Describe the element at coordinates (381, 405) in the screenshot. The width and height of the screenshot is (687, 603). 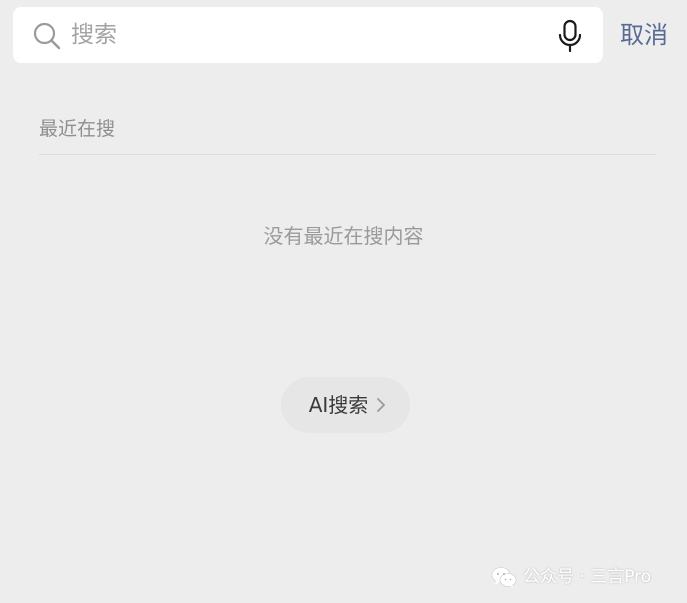
I see `chevron-right-icon` at that location.